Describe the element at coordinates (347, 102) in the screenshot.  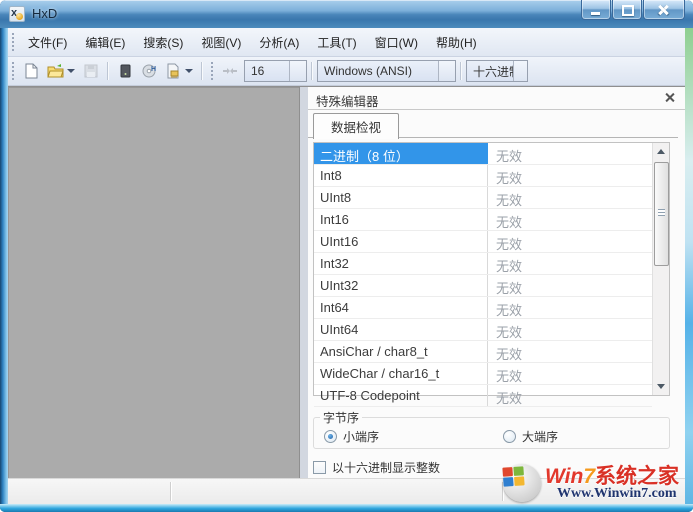
I see `panel-title: 特殊编辑器` at that location.